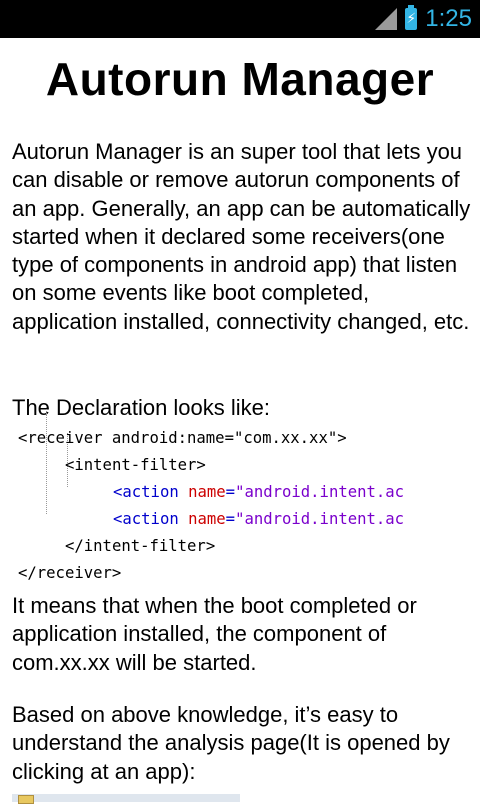  I want to click on code-receiver-attr: android:name, so click(168, 438).